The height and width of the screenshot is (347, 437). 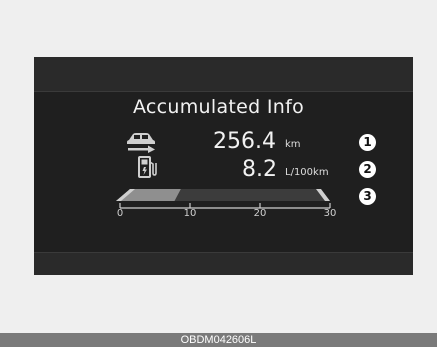 What do you see at coordinates (367, 142) in the screenshot?
I see `callout-marker-1: 1` at bounding box center [367, 142].